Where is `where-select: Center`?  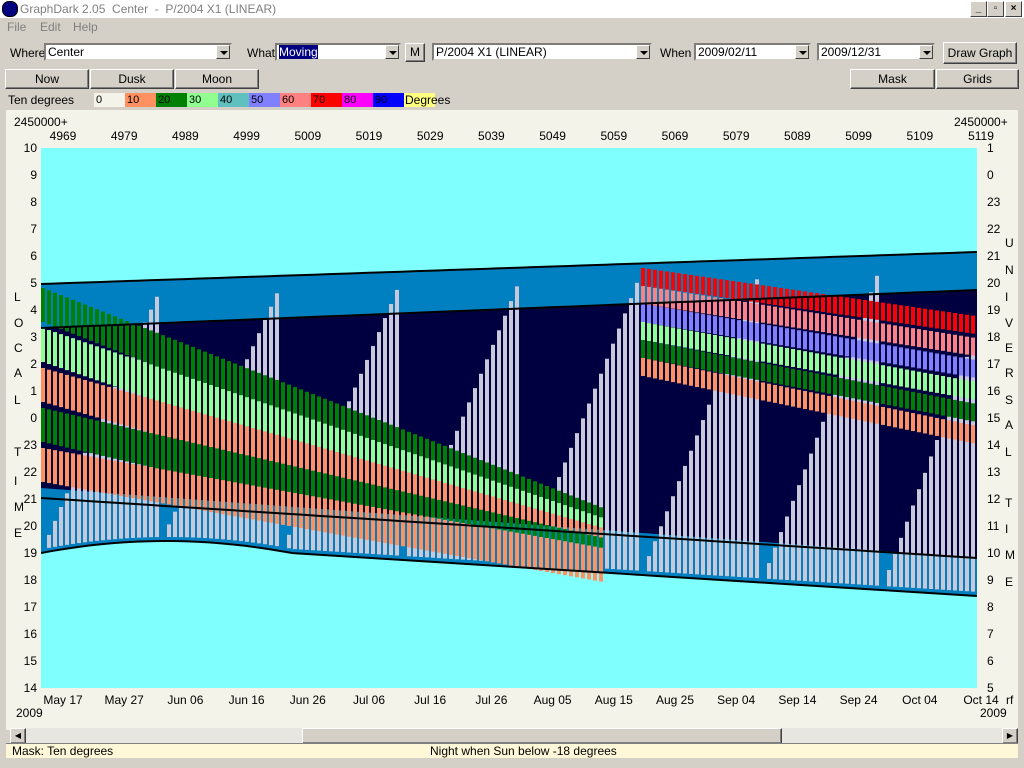 where-select: Center is located at coordinates (138, 52).